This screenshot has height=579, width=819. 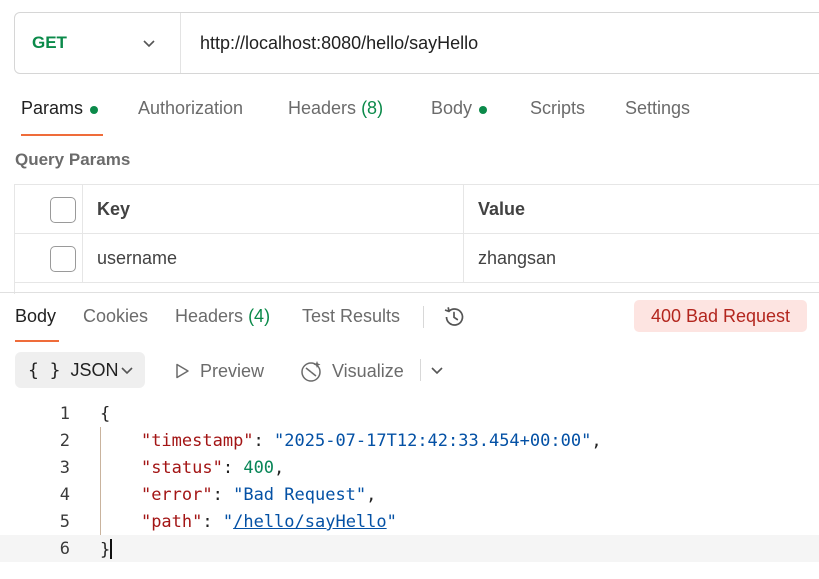 What do you see at coordinates (433, 441) in the screenshot?
I see `json-string-value: "2025-07-17T12:42:33.454+00:00"` at bounding box center [433, 441].